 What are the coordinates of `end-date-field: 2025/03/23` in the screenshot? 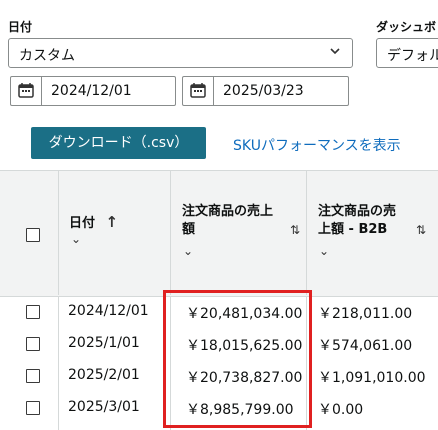 It's located at (265, 91).